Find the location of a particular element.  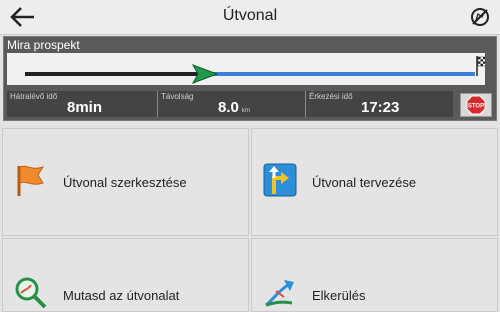

distance-unit: km is located at coordinates (245, 111).